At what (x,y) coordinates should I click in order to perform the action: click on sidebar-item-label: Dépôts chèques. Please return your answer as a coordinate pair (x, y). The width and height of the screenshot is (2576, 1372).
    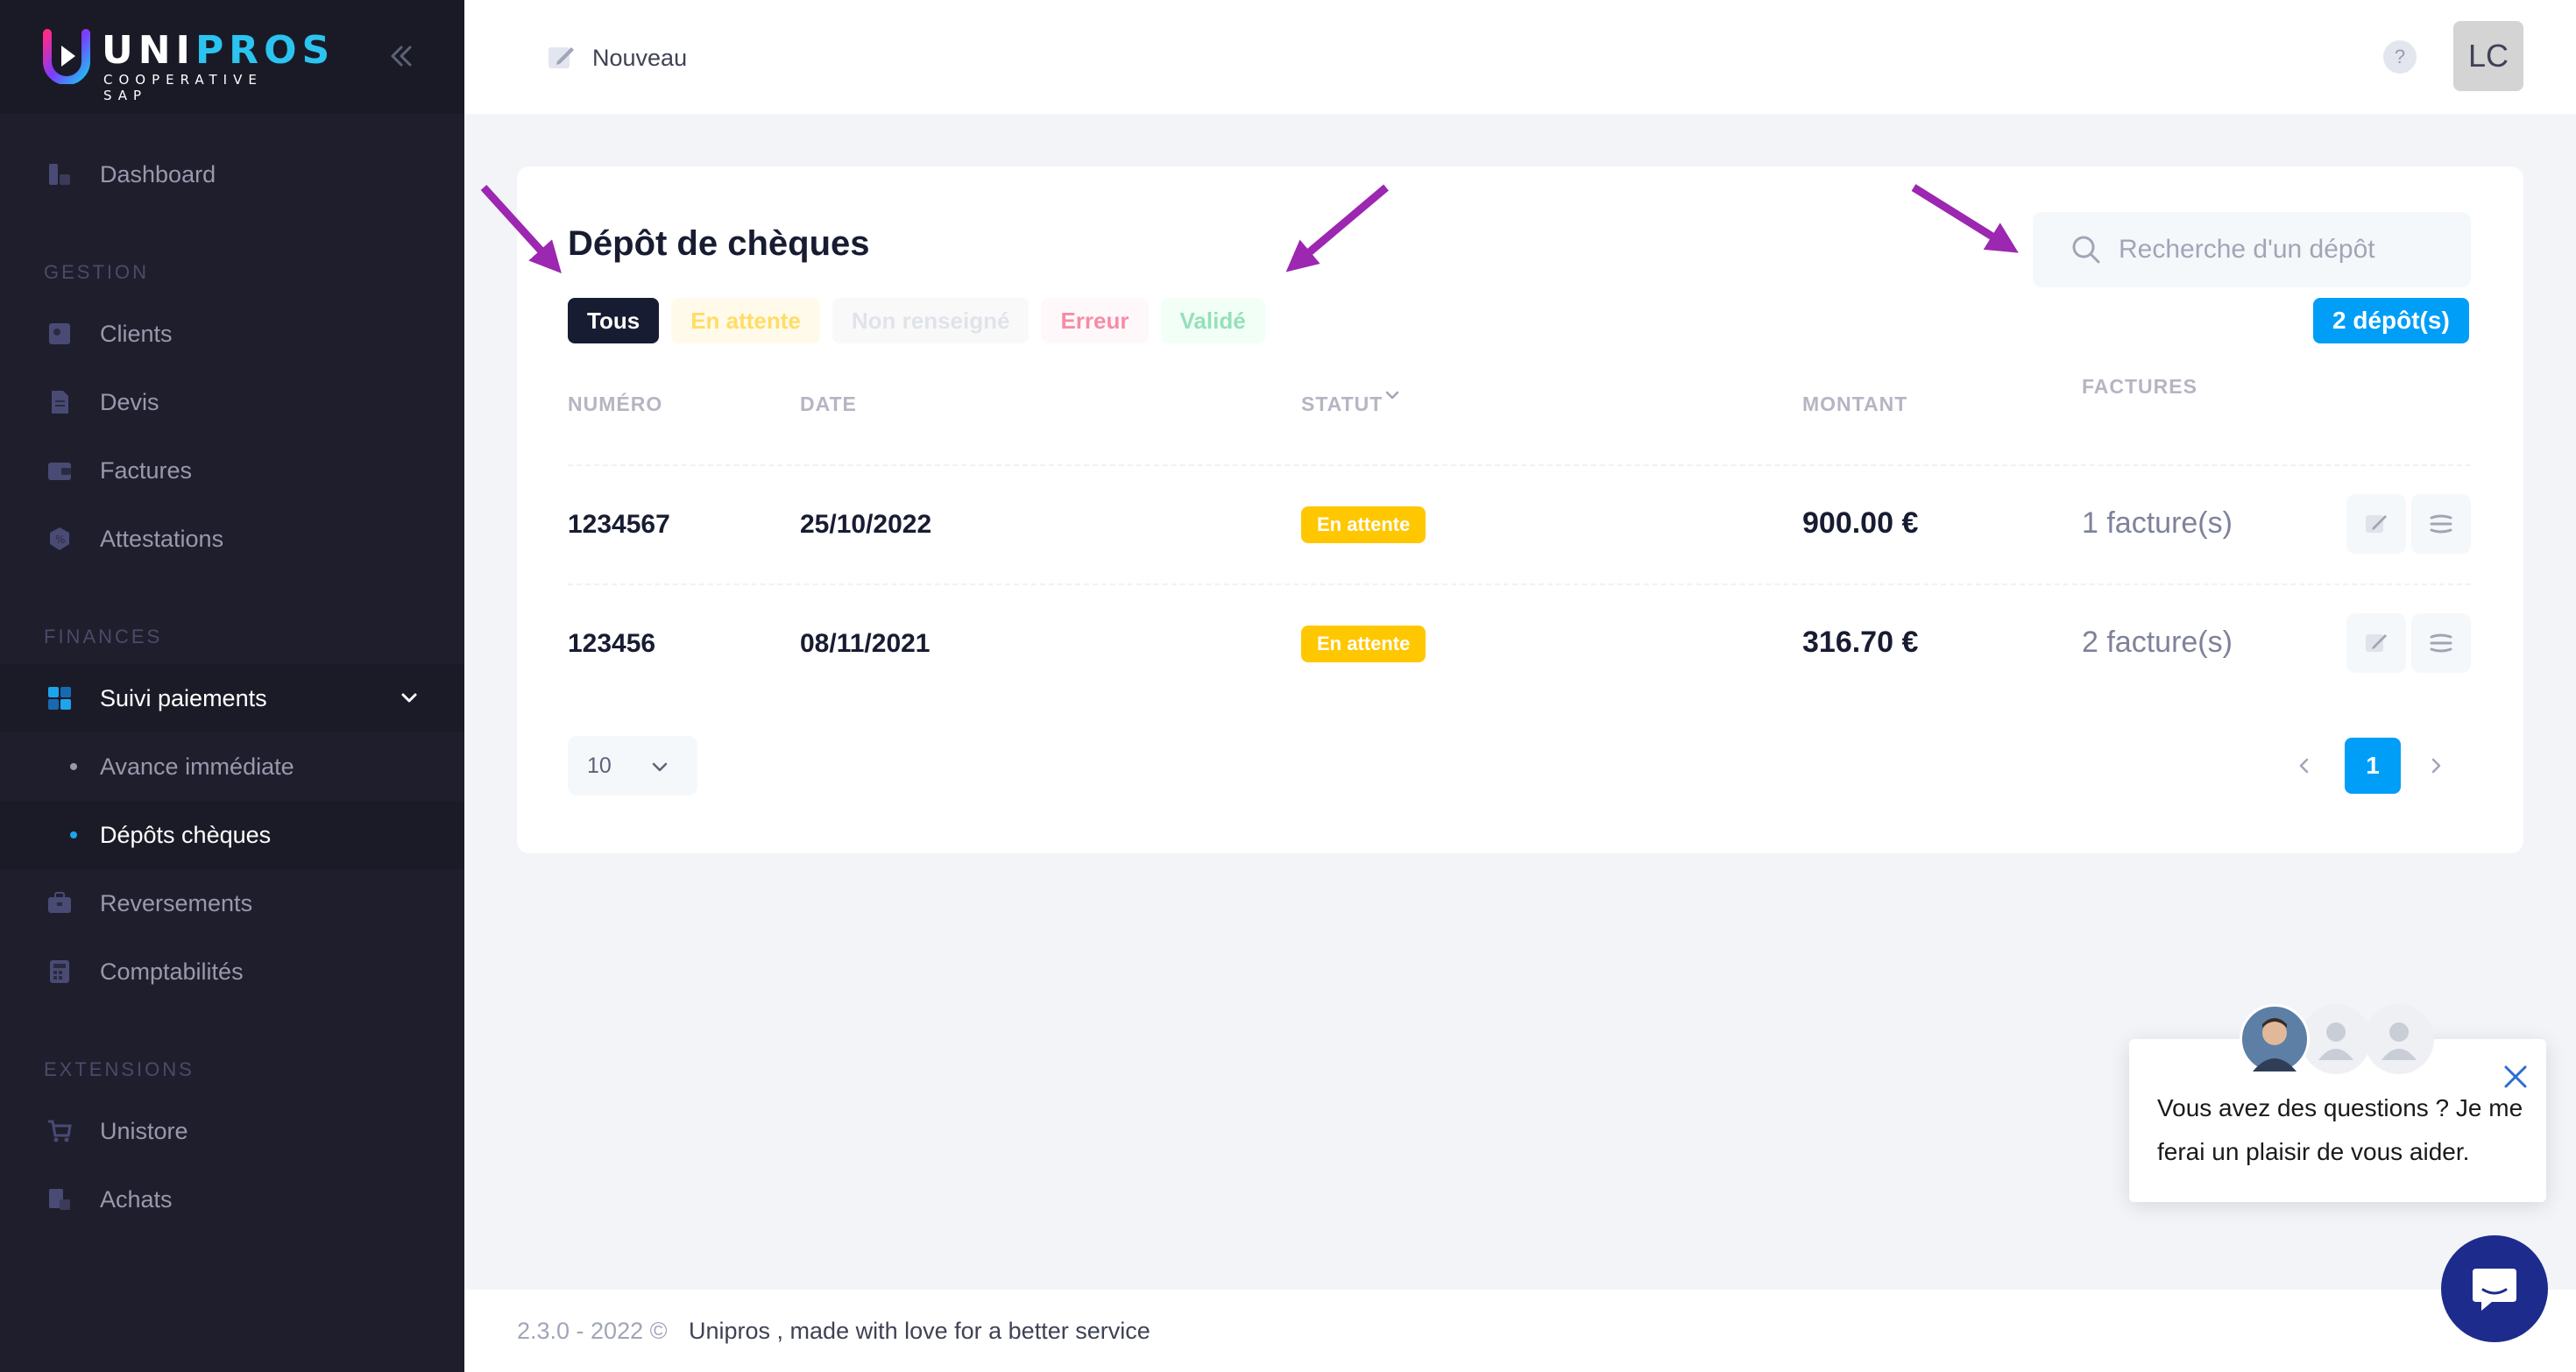
    Looking at the image, I should click on (186, 835).